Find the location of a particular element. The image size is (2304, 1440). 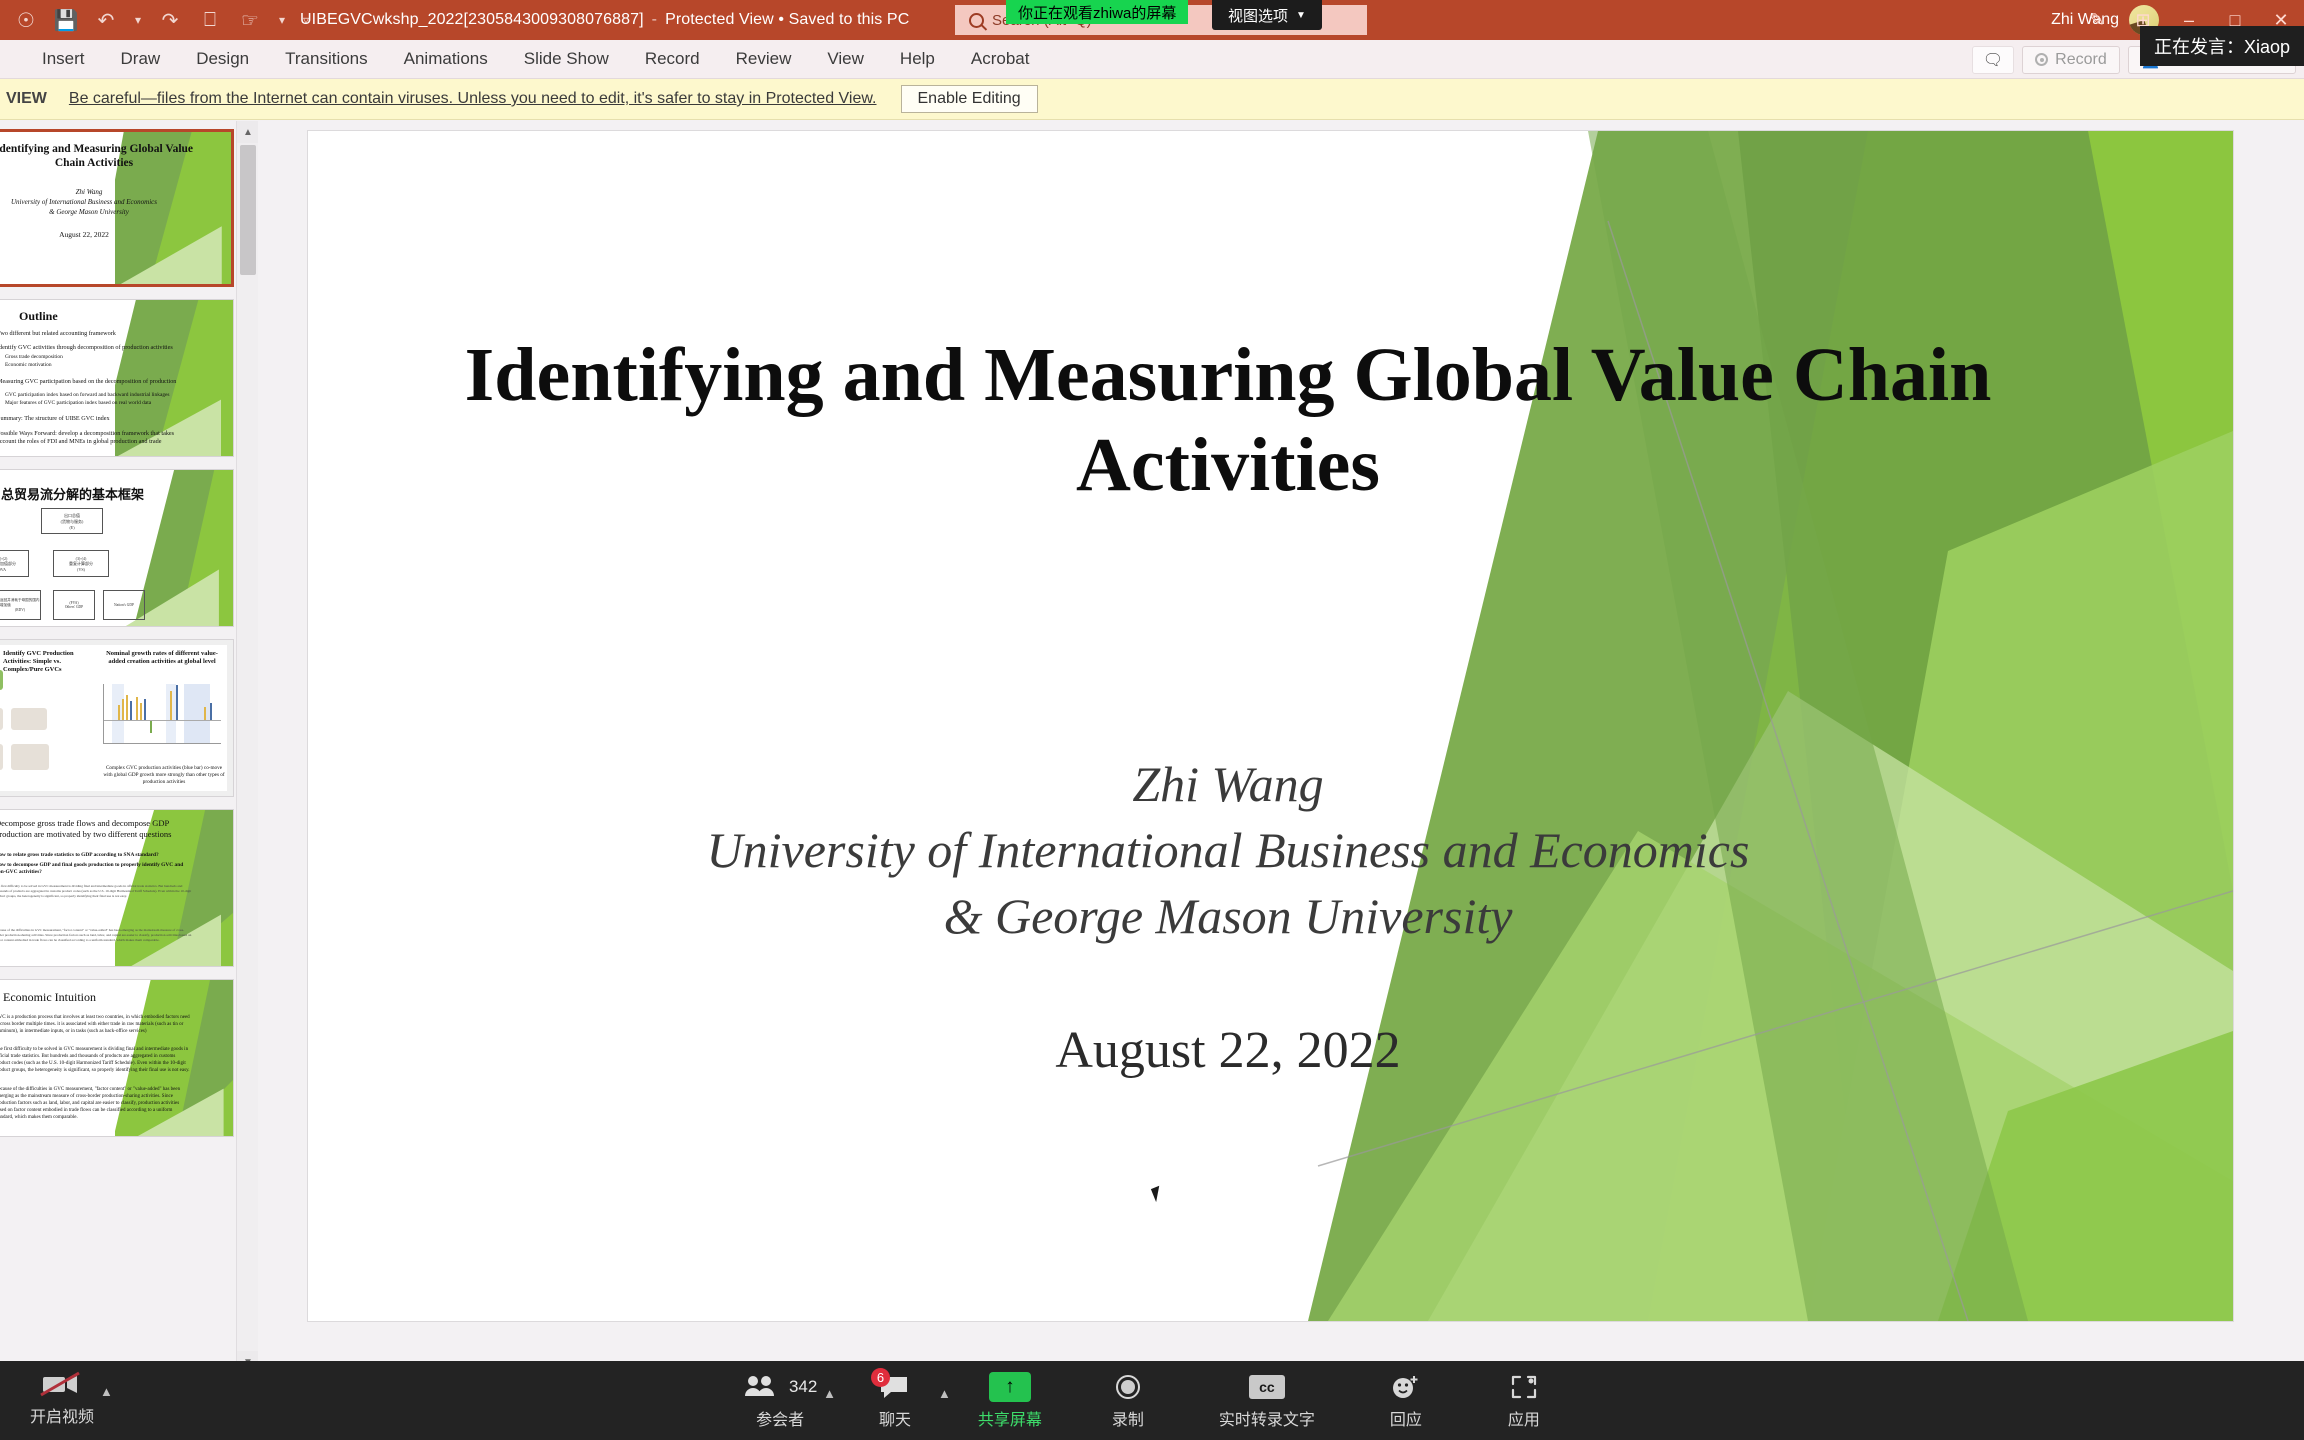

author-name: Zhi Wang is located at coordinates (1228, 784).